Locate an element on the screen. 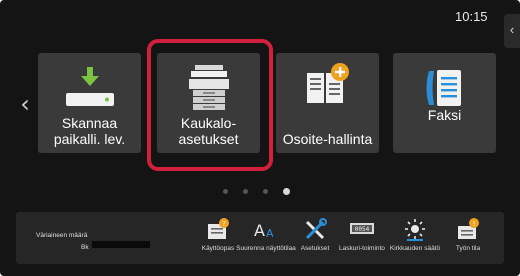 The height and width of the screenshot is (276, 520). settings-tools-icon is located at coordinates (316, 229).